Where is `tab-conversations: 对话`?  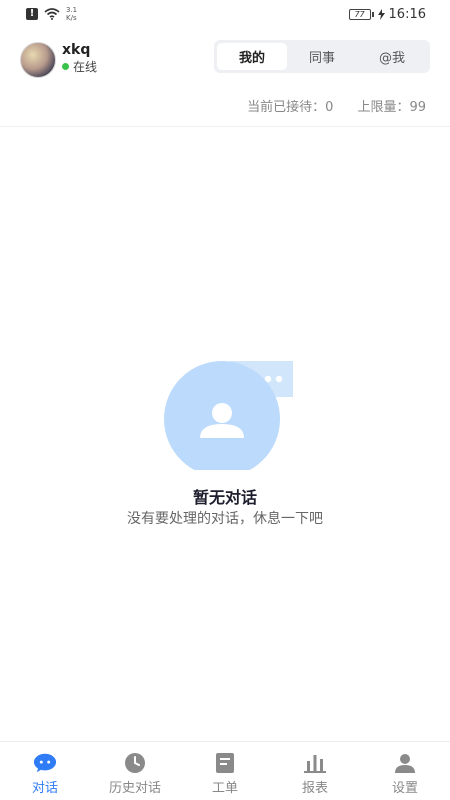
tab-conversations: 对话 is located at coordinates (45, 771).